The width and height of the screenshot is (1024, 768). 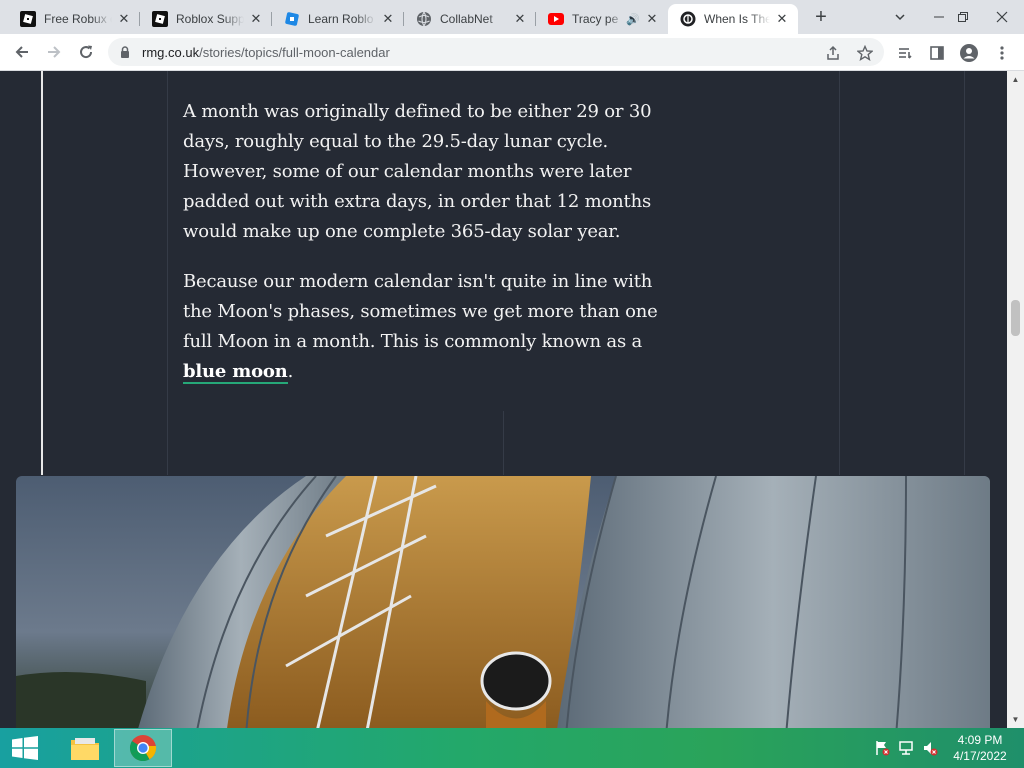 What do you see at coordinates (1002, 53) in the screenshot?
I see `kebab-menu-icon` at bounding box center [1002, 53].